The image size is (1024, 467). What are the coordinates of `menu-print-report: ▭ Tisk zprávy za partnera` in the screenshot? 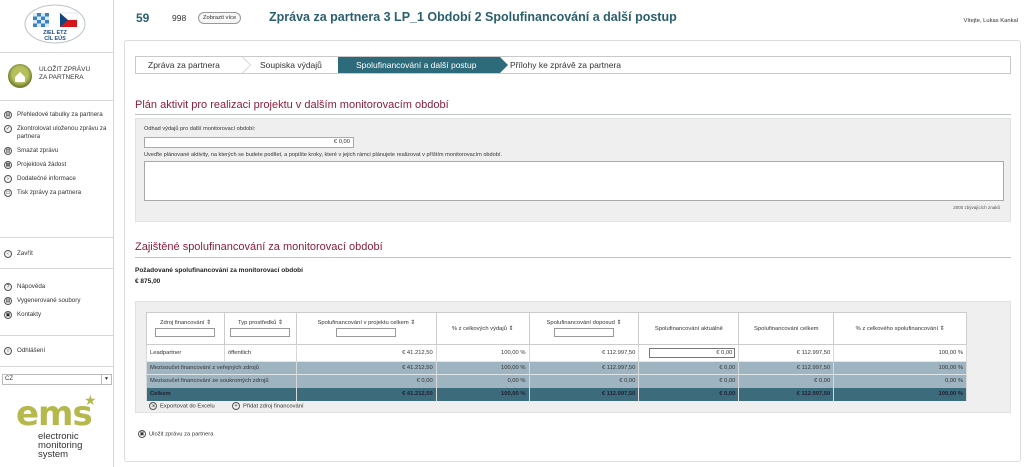 It's located at (58, 193).